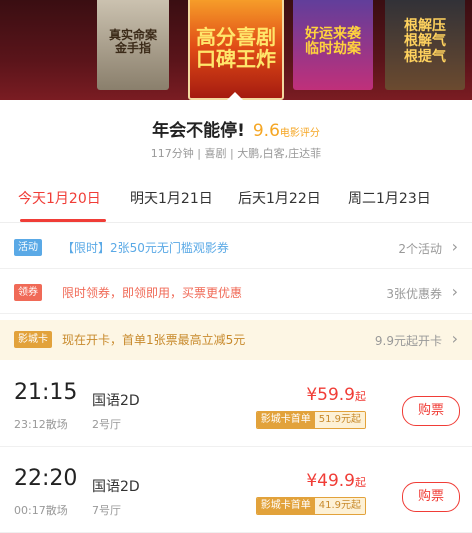 Image resolution: width=472 pixels, height=533 pixels. I want to click on poster-text: 金手指, so click(132, 48).